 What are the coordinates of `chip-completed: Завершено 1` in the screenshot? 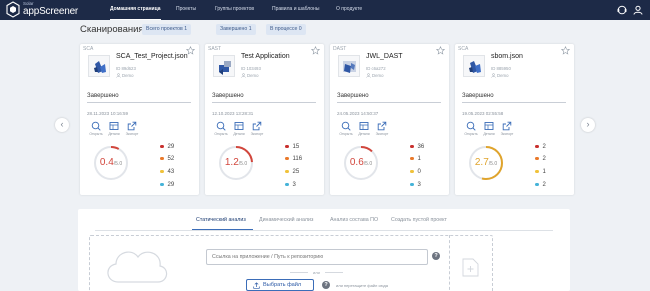 It's located at (236, 29).